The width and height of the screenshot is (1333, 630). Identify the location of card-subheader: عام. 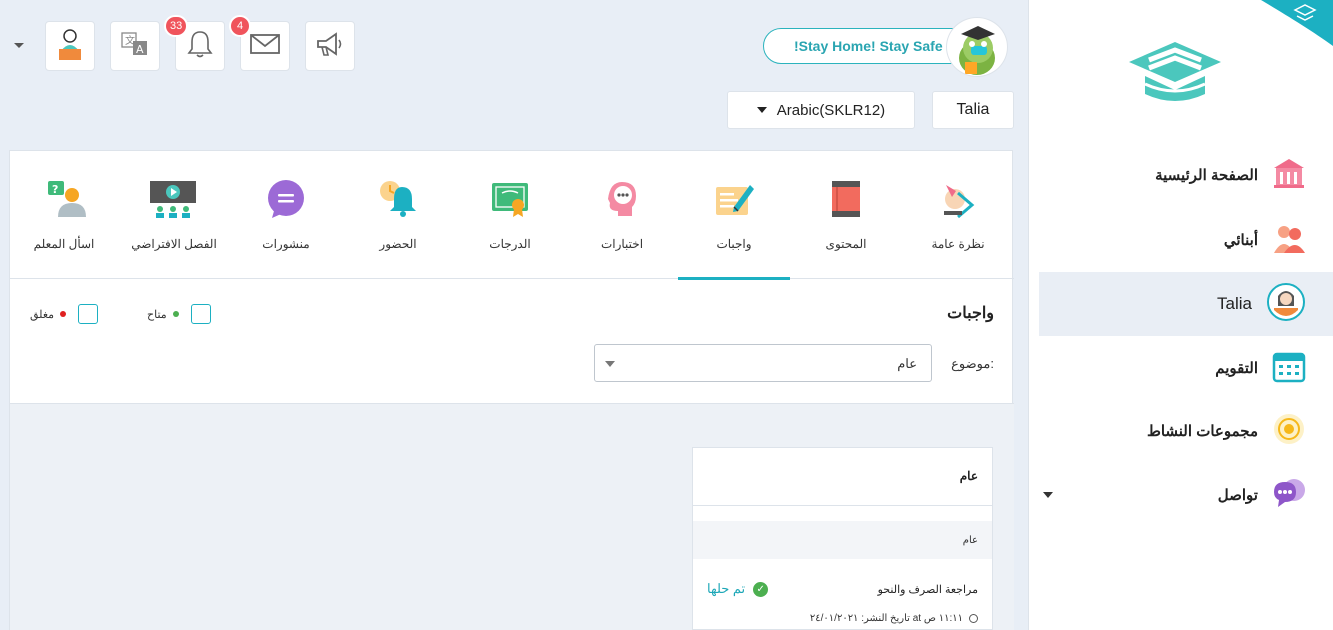
(842, 540).